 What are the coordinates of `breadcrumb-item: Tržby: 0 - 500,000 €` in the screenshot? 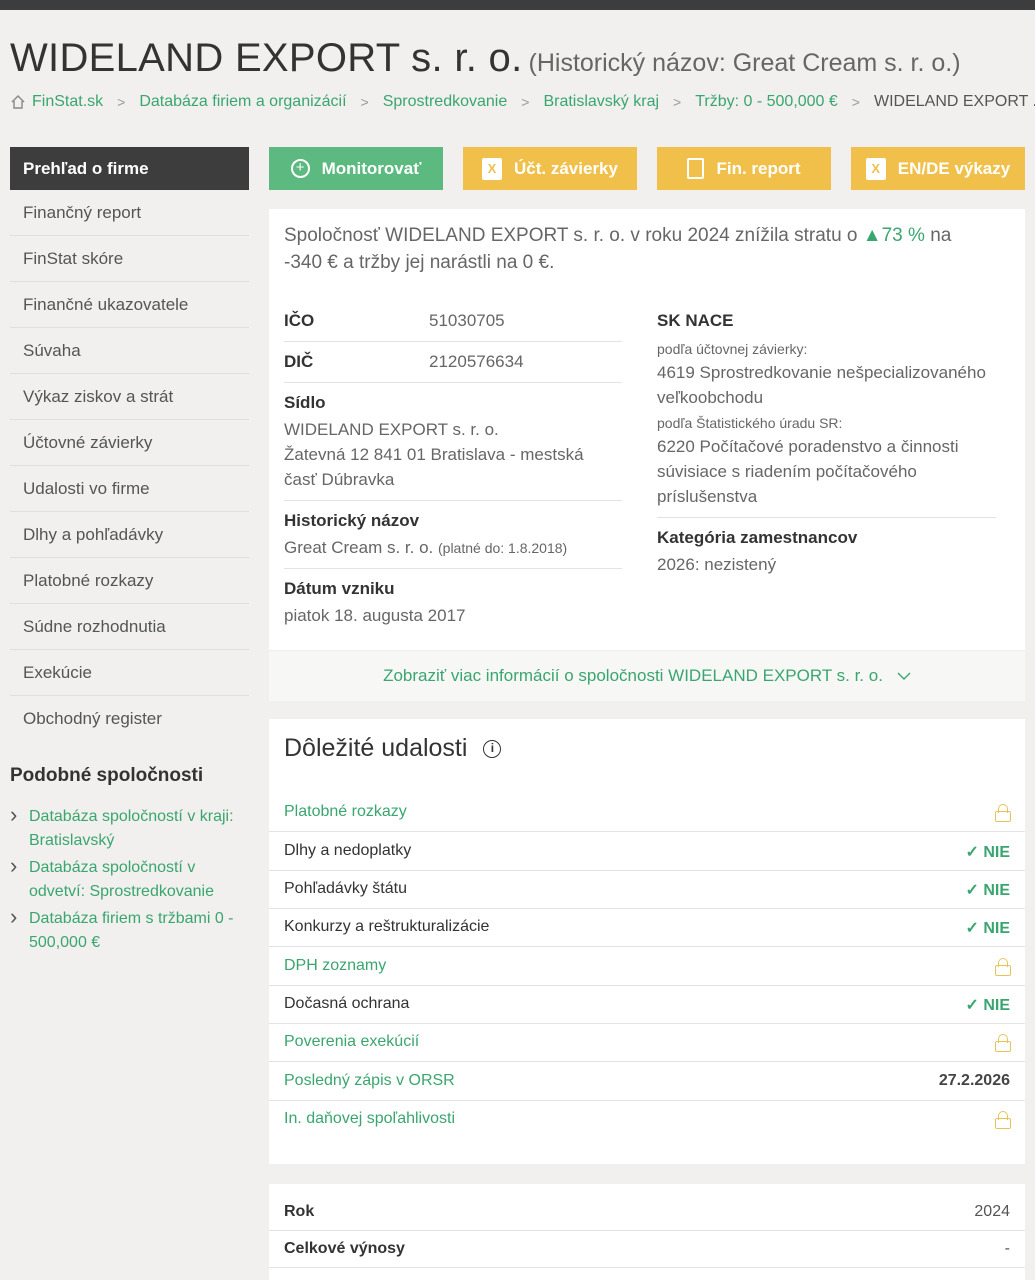 It's located at (766, 102).